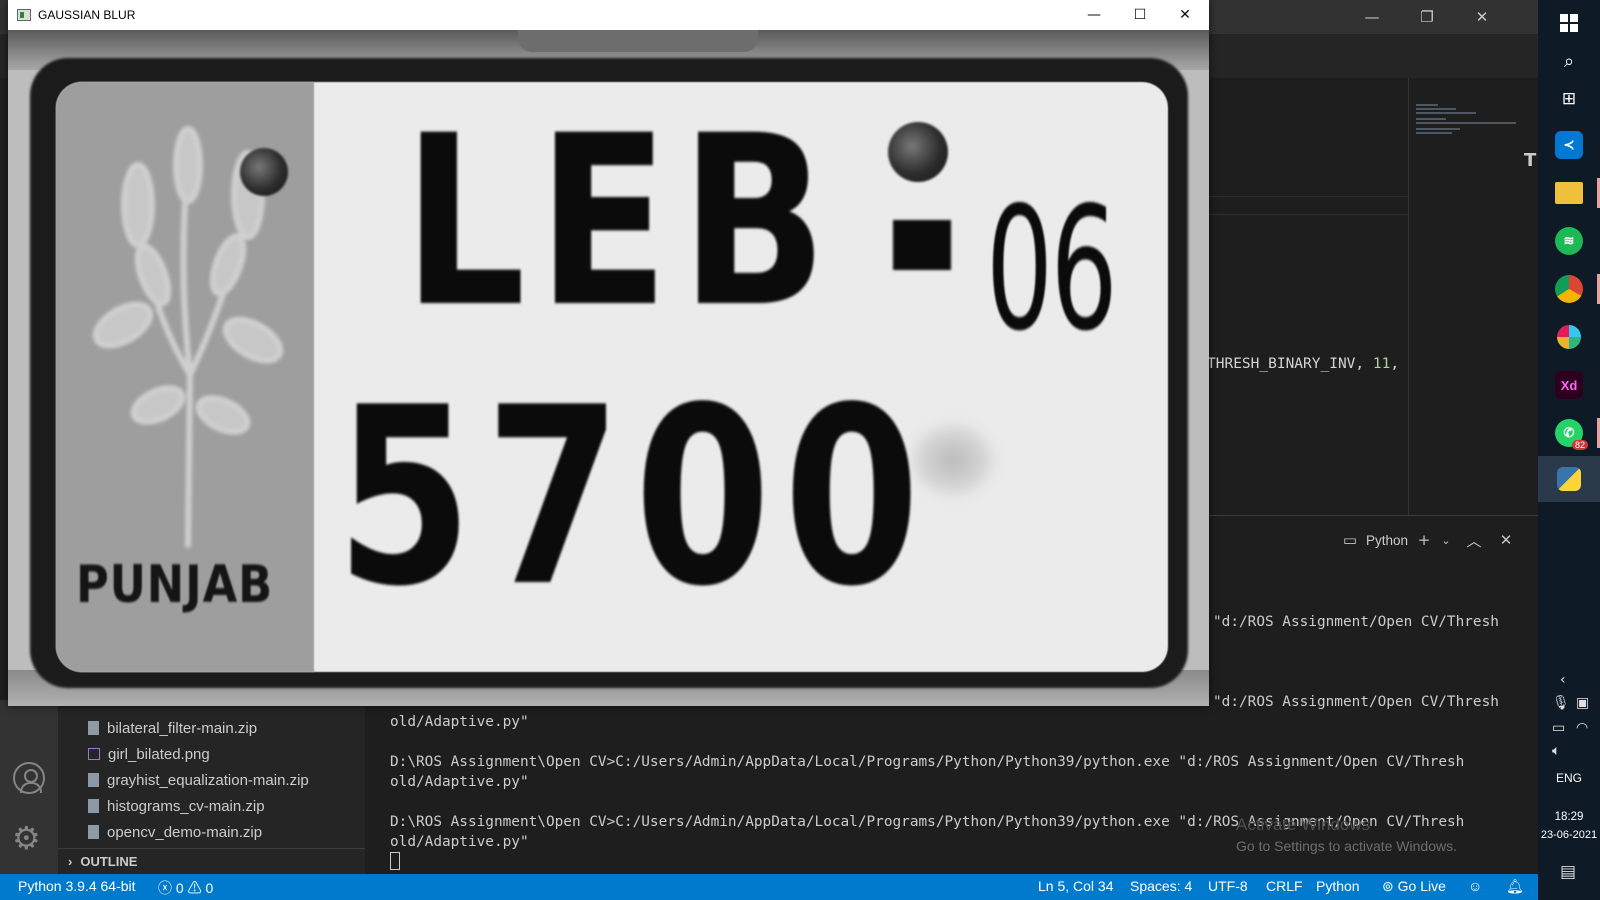 This screenshot has height=900, width=1600. Describe the element at coordinates (185, 888) in the screenshot. I see `problems-status: ⓧ 0 ⚠ 0` at that location.